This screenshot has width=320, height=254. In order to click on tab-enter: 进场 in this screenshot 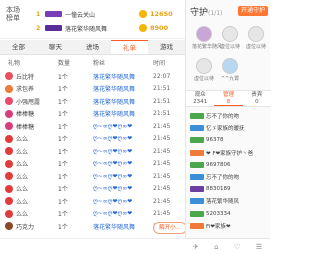, I will do `click(92, 47)`.